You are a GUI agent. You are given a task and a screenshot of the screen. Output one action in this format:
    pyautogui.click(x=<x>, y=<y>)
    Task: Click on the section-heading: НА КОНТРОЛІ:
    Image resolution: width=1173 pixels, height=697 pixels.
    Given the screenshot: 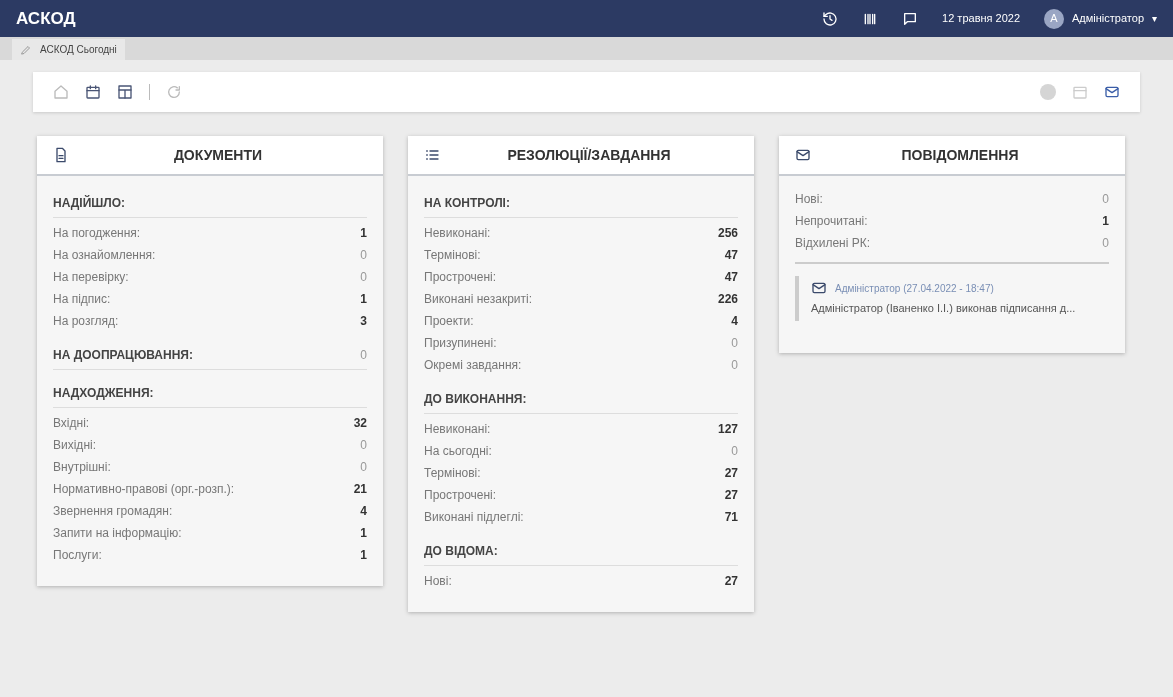 What is the action you would take?
    pyautogui.click(x=467, y=203)
    